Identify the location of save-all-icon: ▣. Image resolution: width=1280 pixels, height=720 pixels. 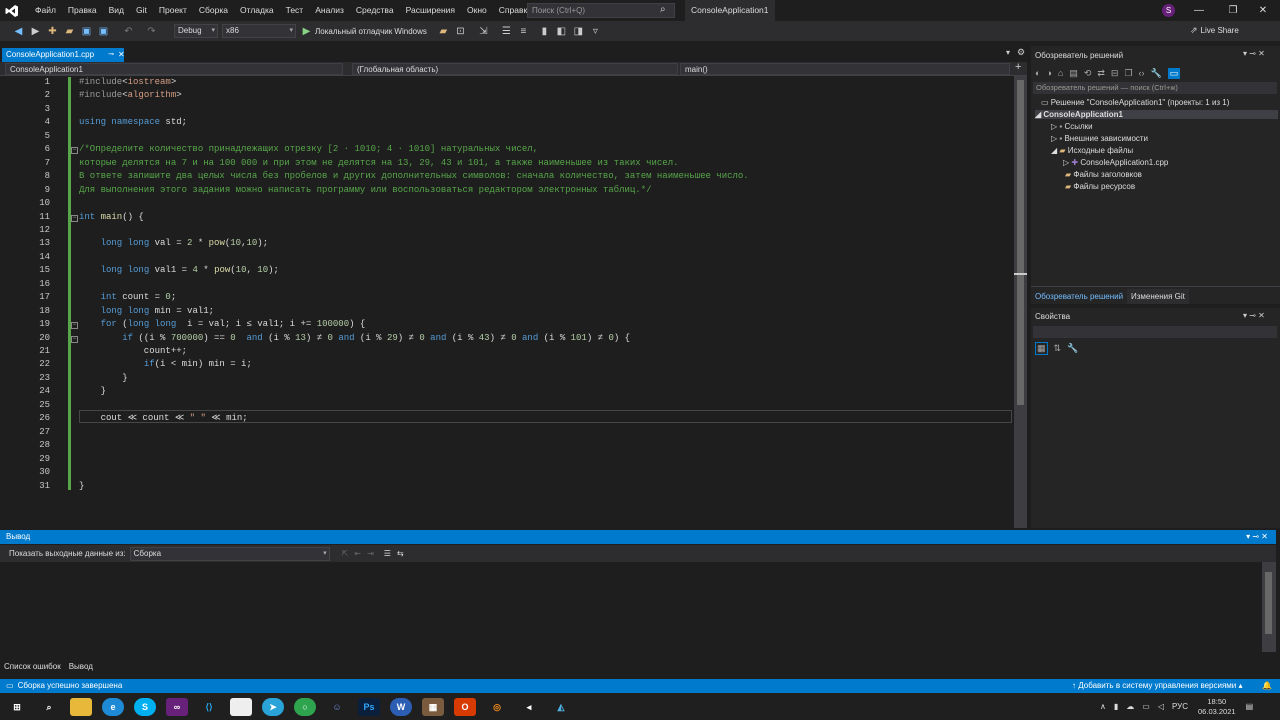
(103, 31).